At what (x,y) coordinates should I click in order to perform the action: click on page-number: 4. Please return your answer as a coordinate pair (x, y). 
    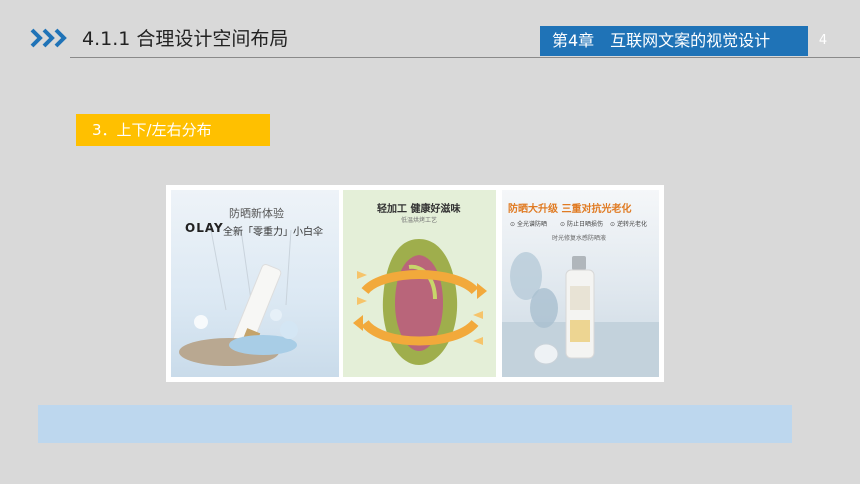
    Looking at the image, I should click on (823, 40).